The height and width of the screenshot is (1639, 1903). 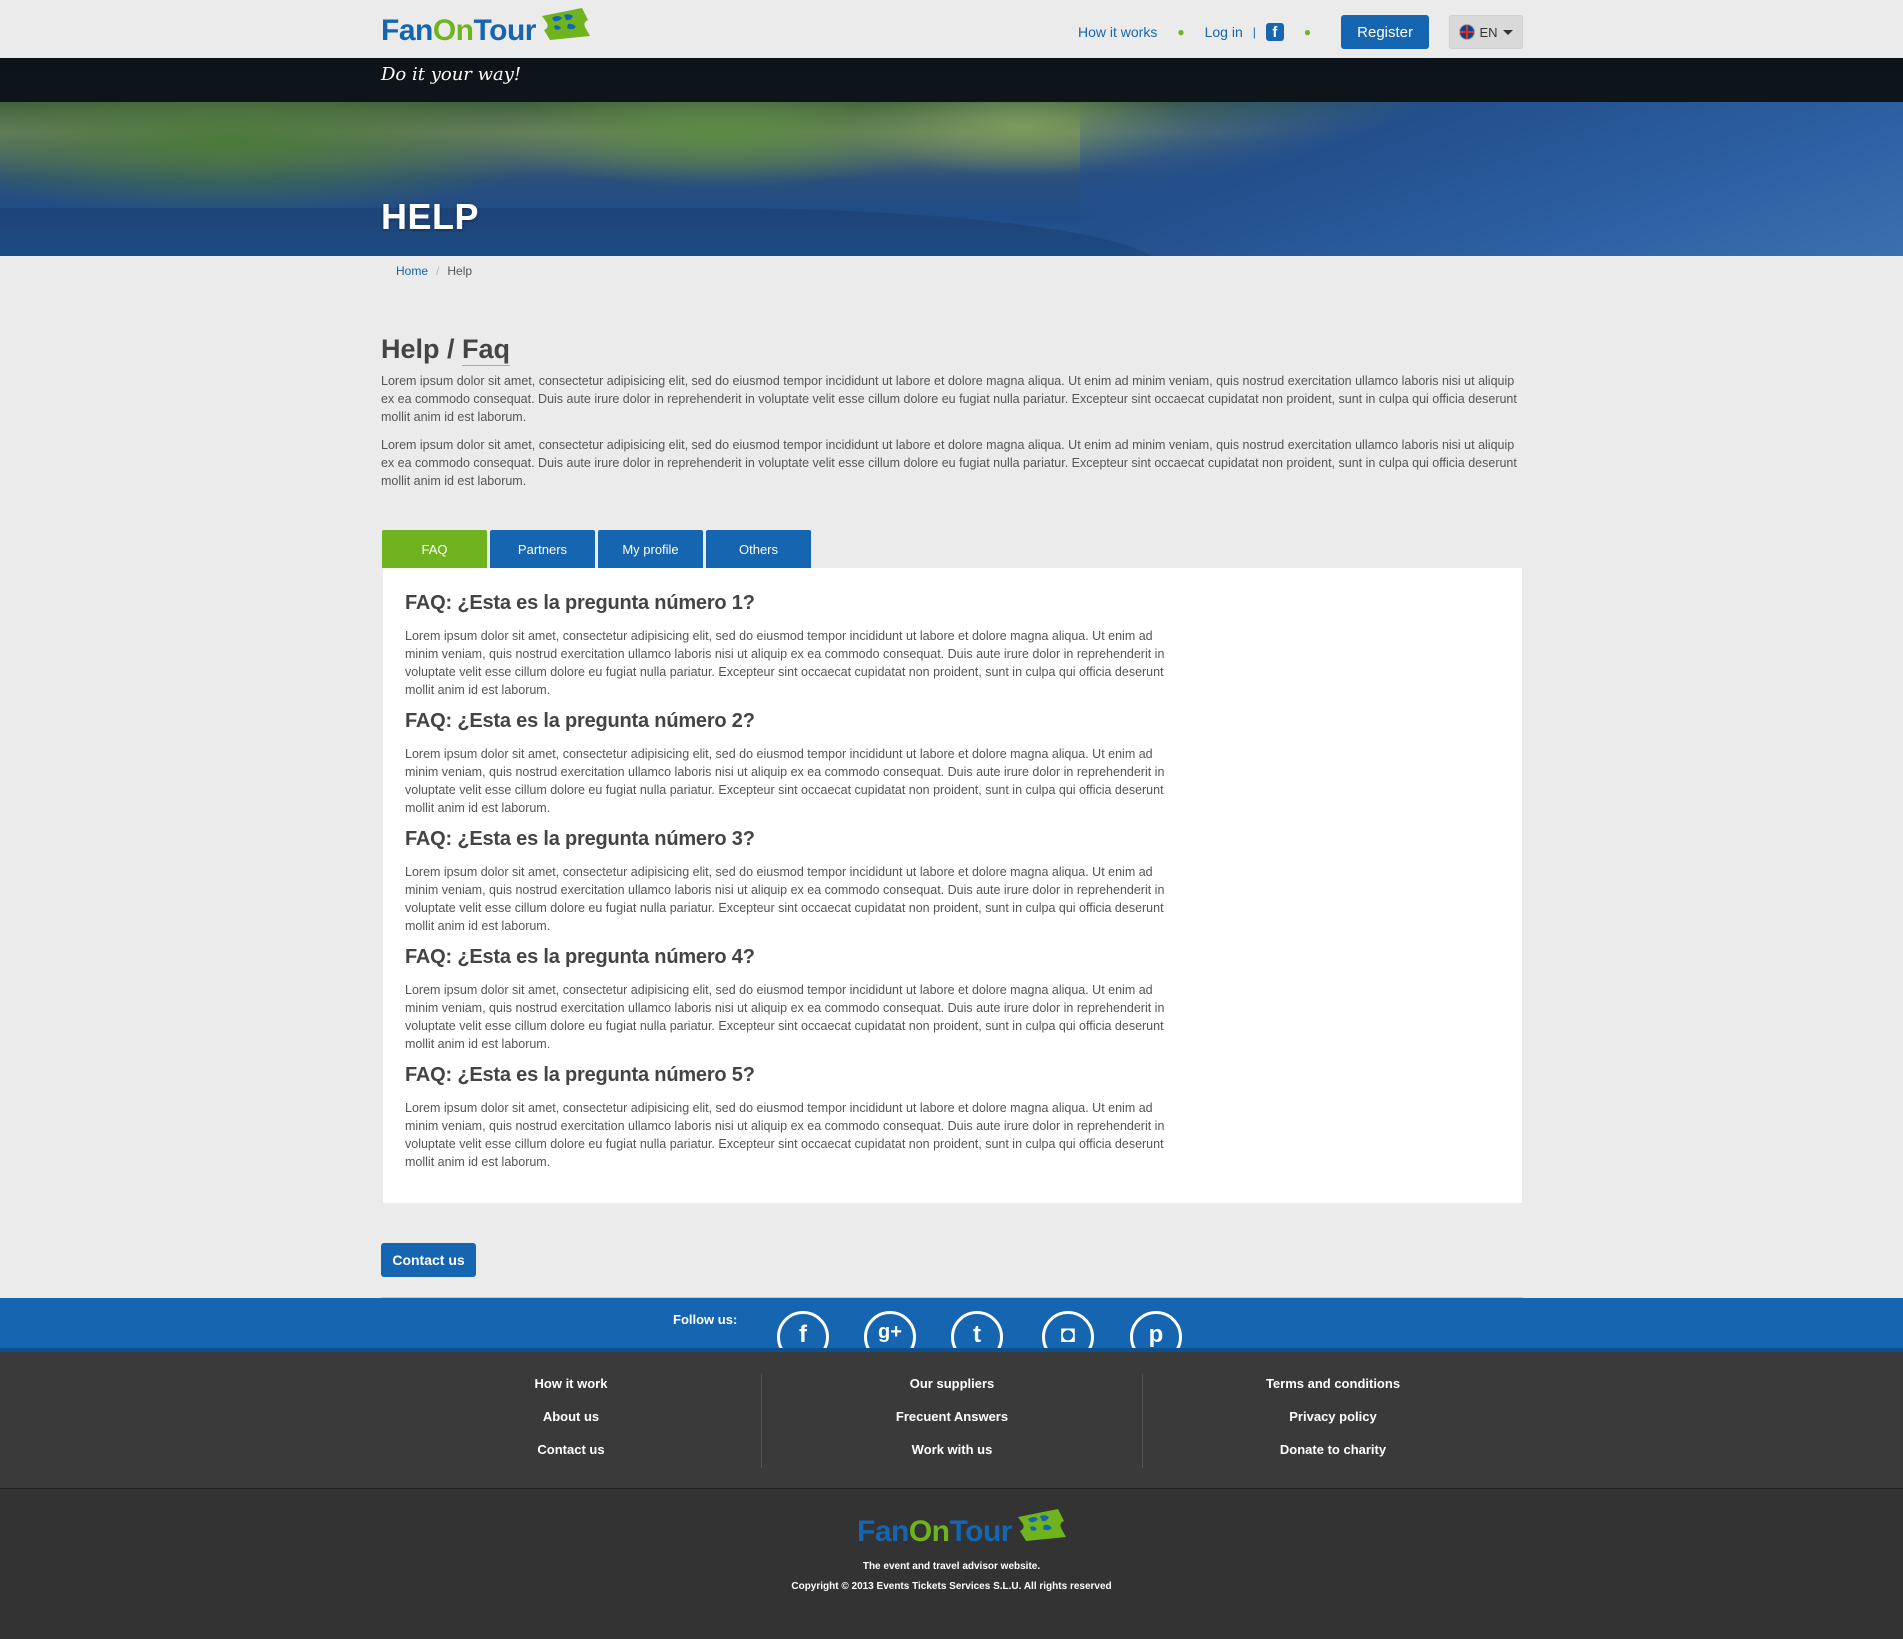 What do you see at coordinates (1117, 32) in the screenshot?
I see `nav-how-it-works-link: How it works` at bounding box center [1117, 32].